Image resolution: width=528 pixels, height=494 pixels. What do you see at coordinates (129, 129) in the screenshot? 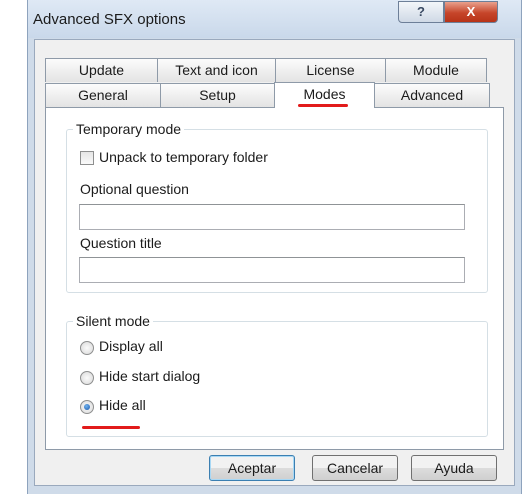
I see `temporary-mode-title: Temporary mode` at bounding box center [129, 129].